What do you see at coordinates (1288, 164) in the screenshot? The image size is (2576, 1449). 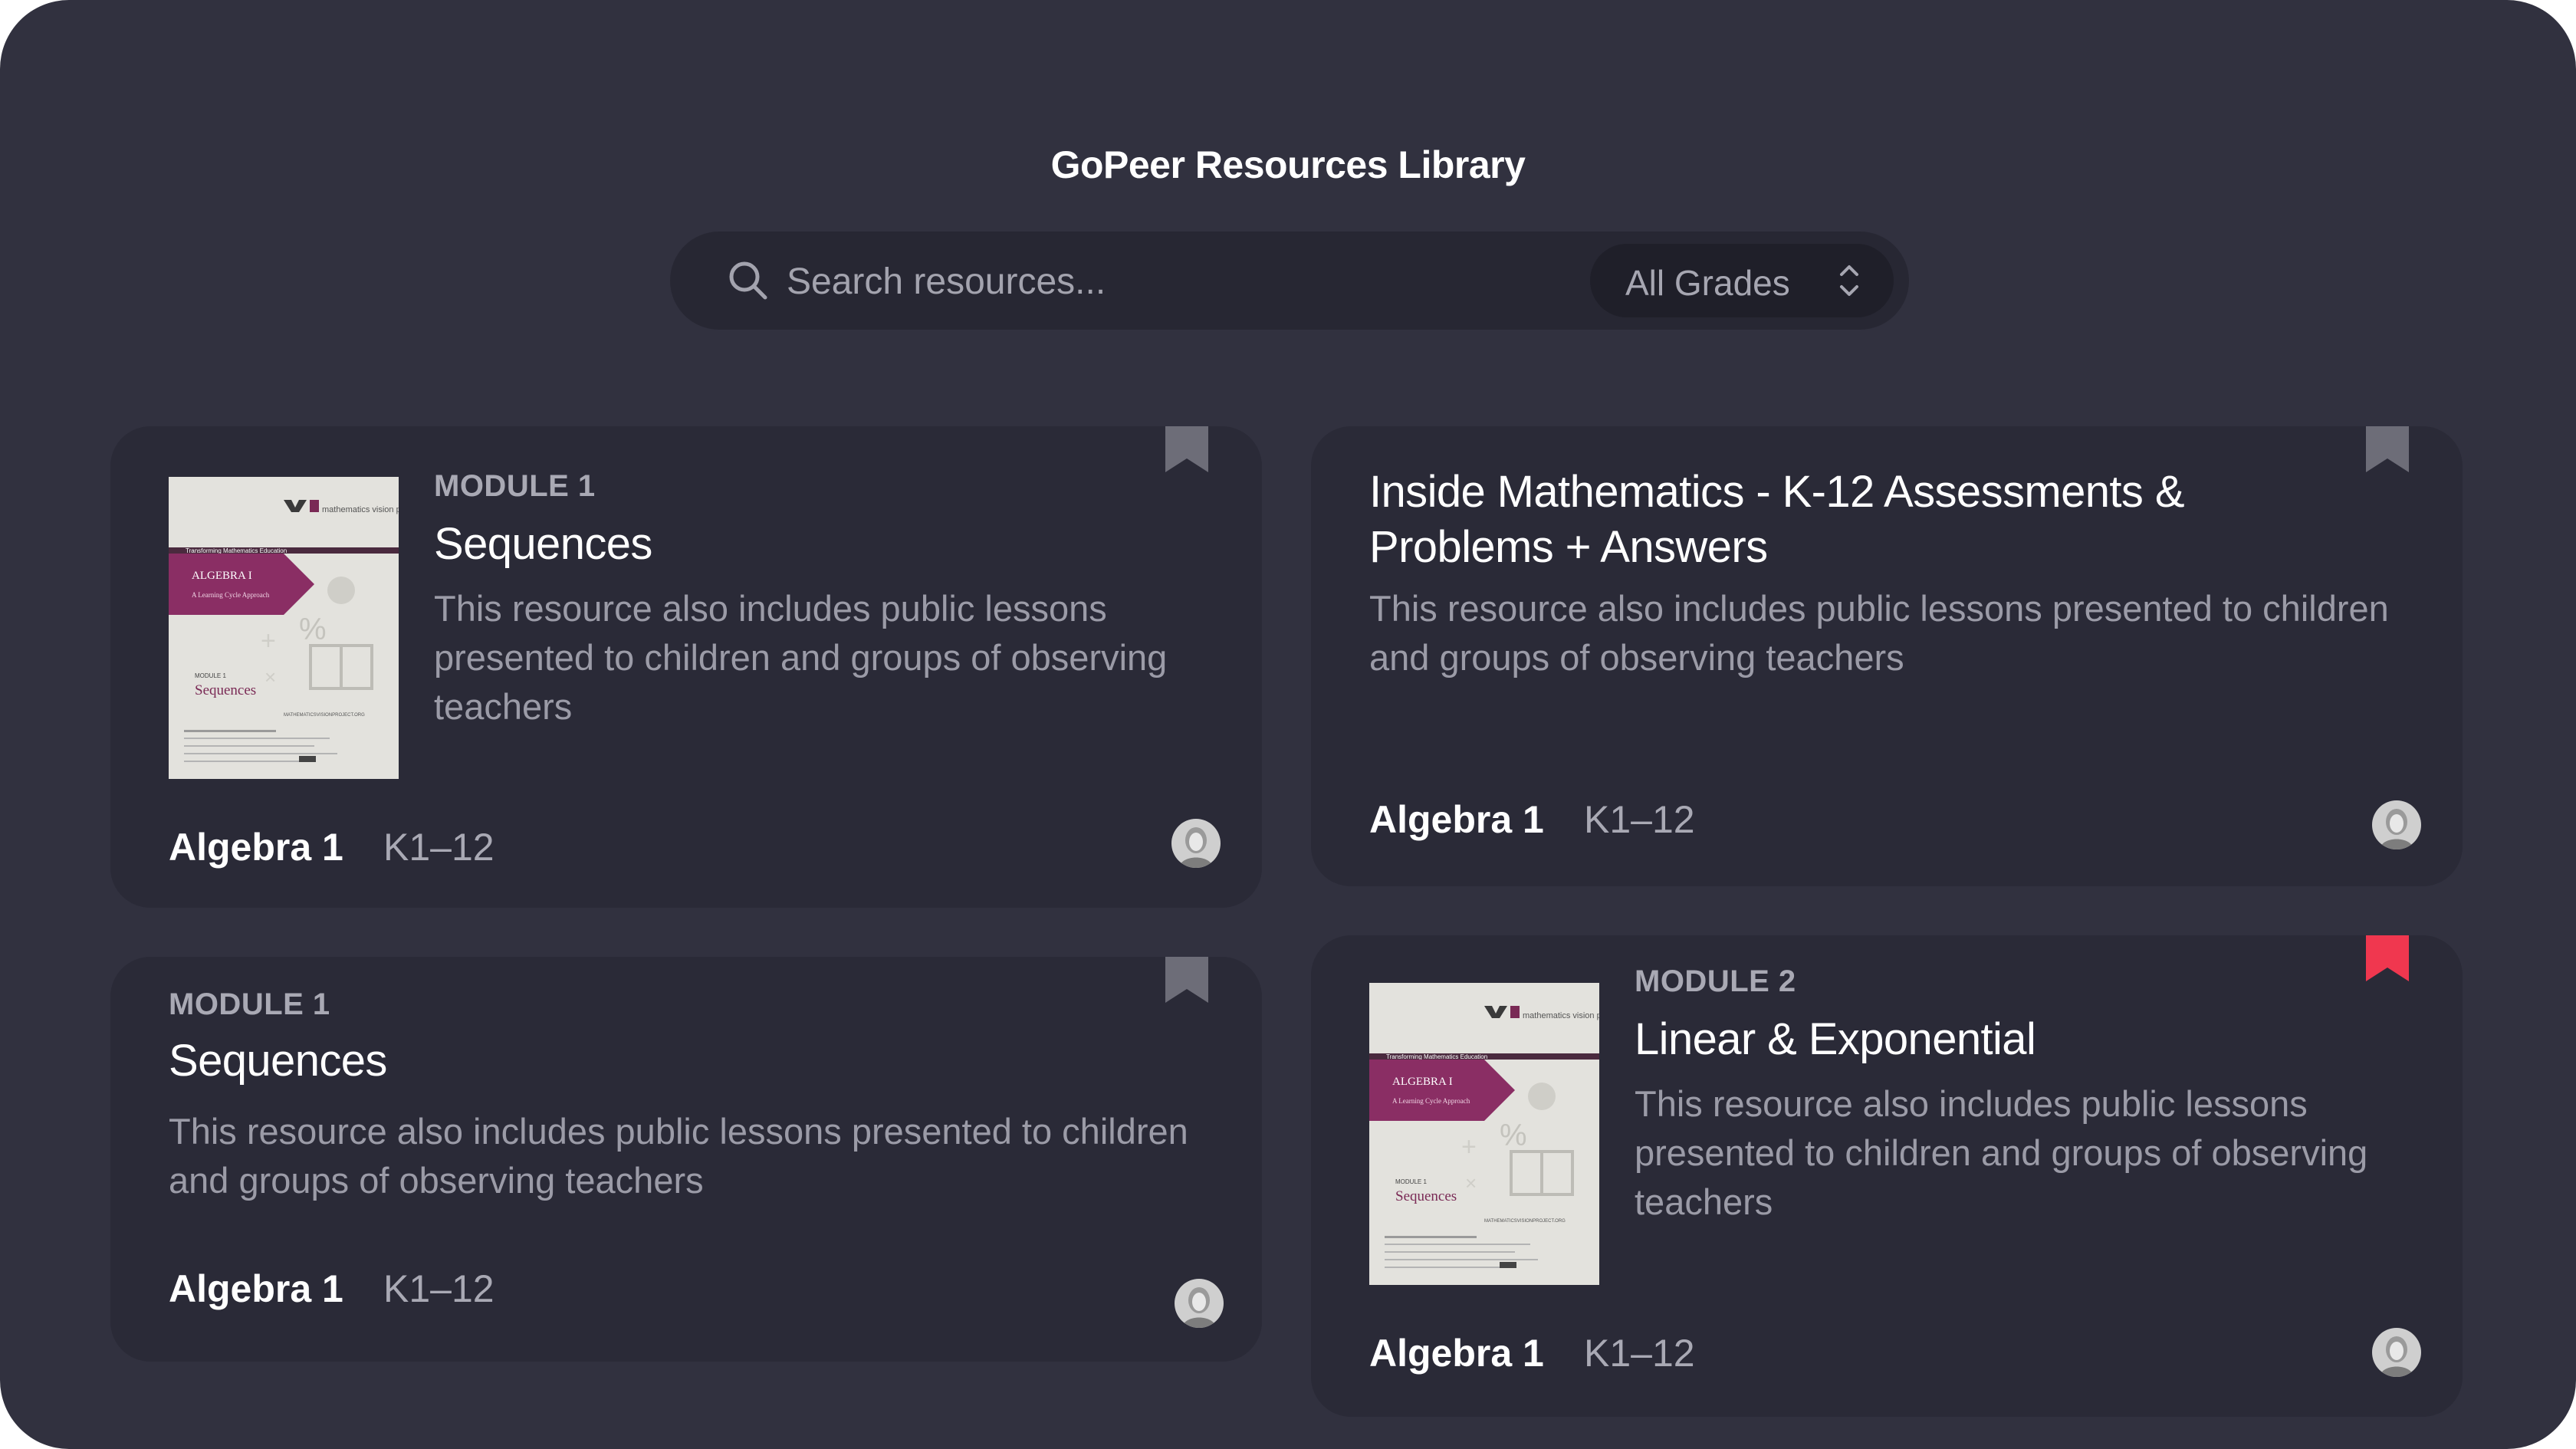 I see `page-title: GoPeer Resources Library` at bounding box center [1288, 164].